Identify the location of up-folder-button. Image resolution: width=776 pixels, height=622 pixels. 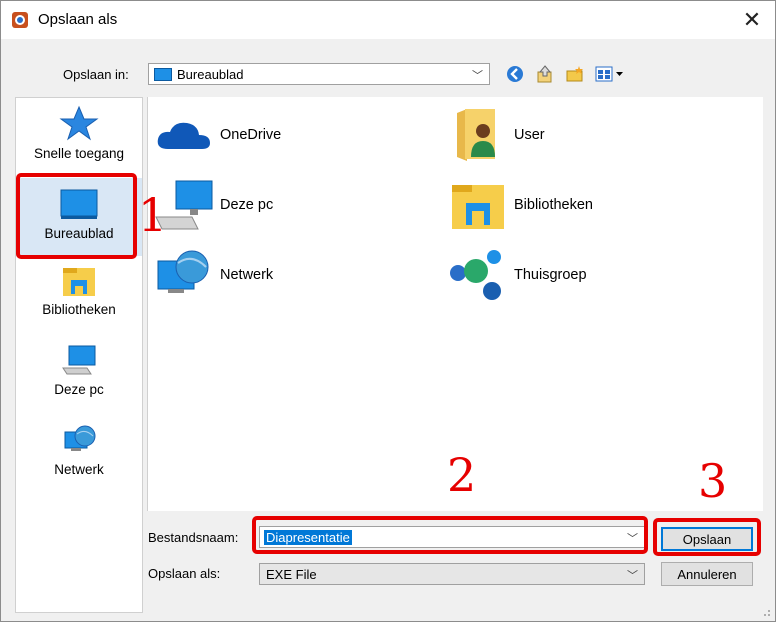
(545, 74).